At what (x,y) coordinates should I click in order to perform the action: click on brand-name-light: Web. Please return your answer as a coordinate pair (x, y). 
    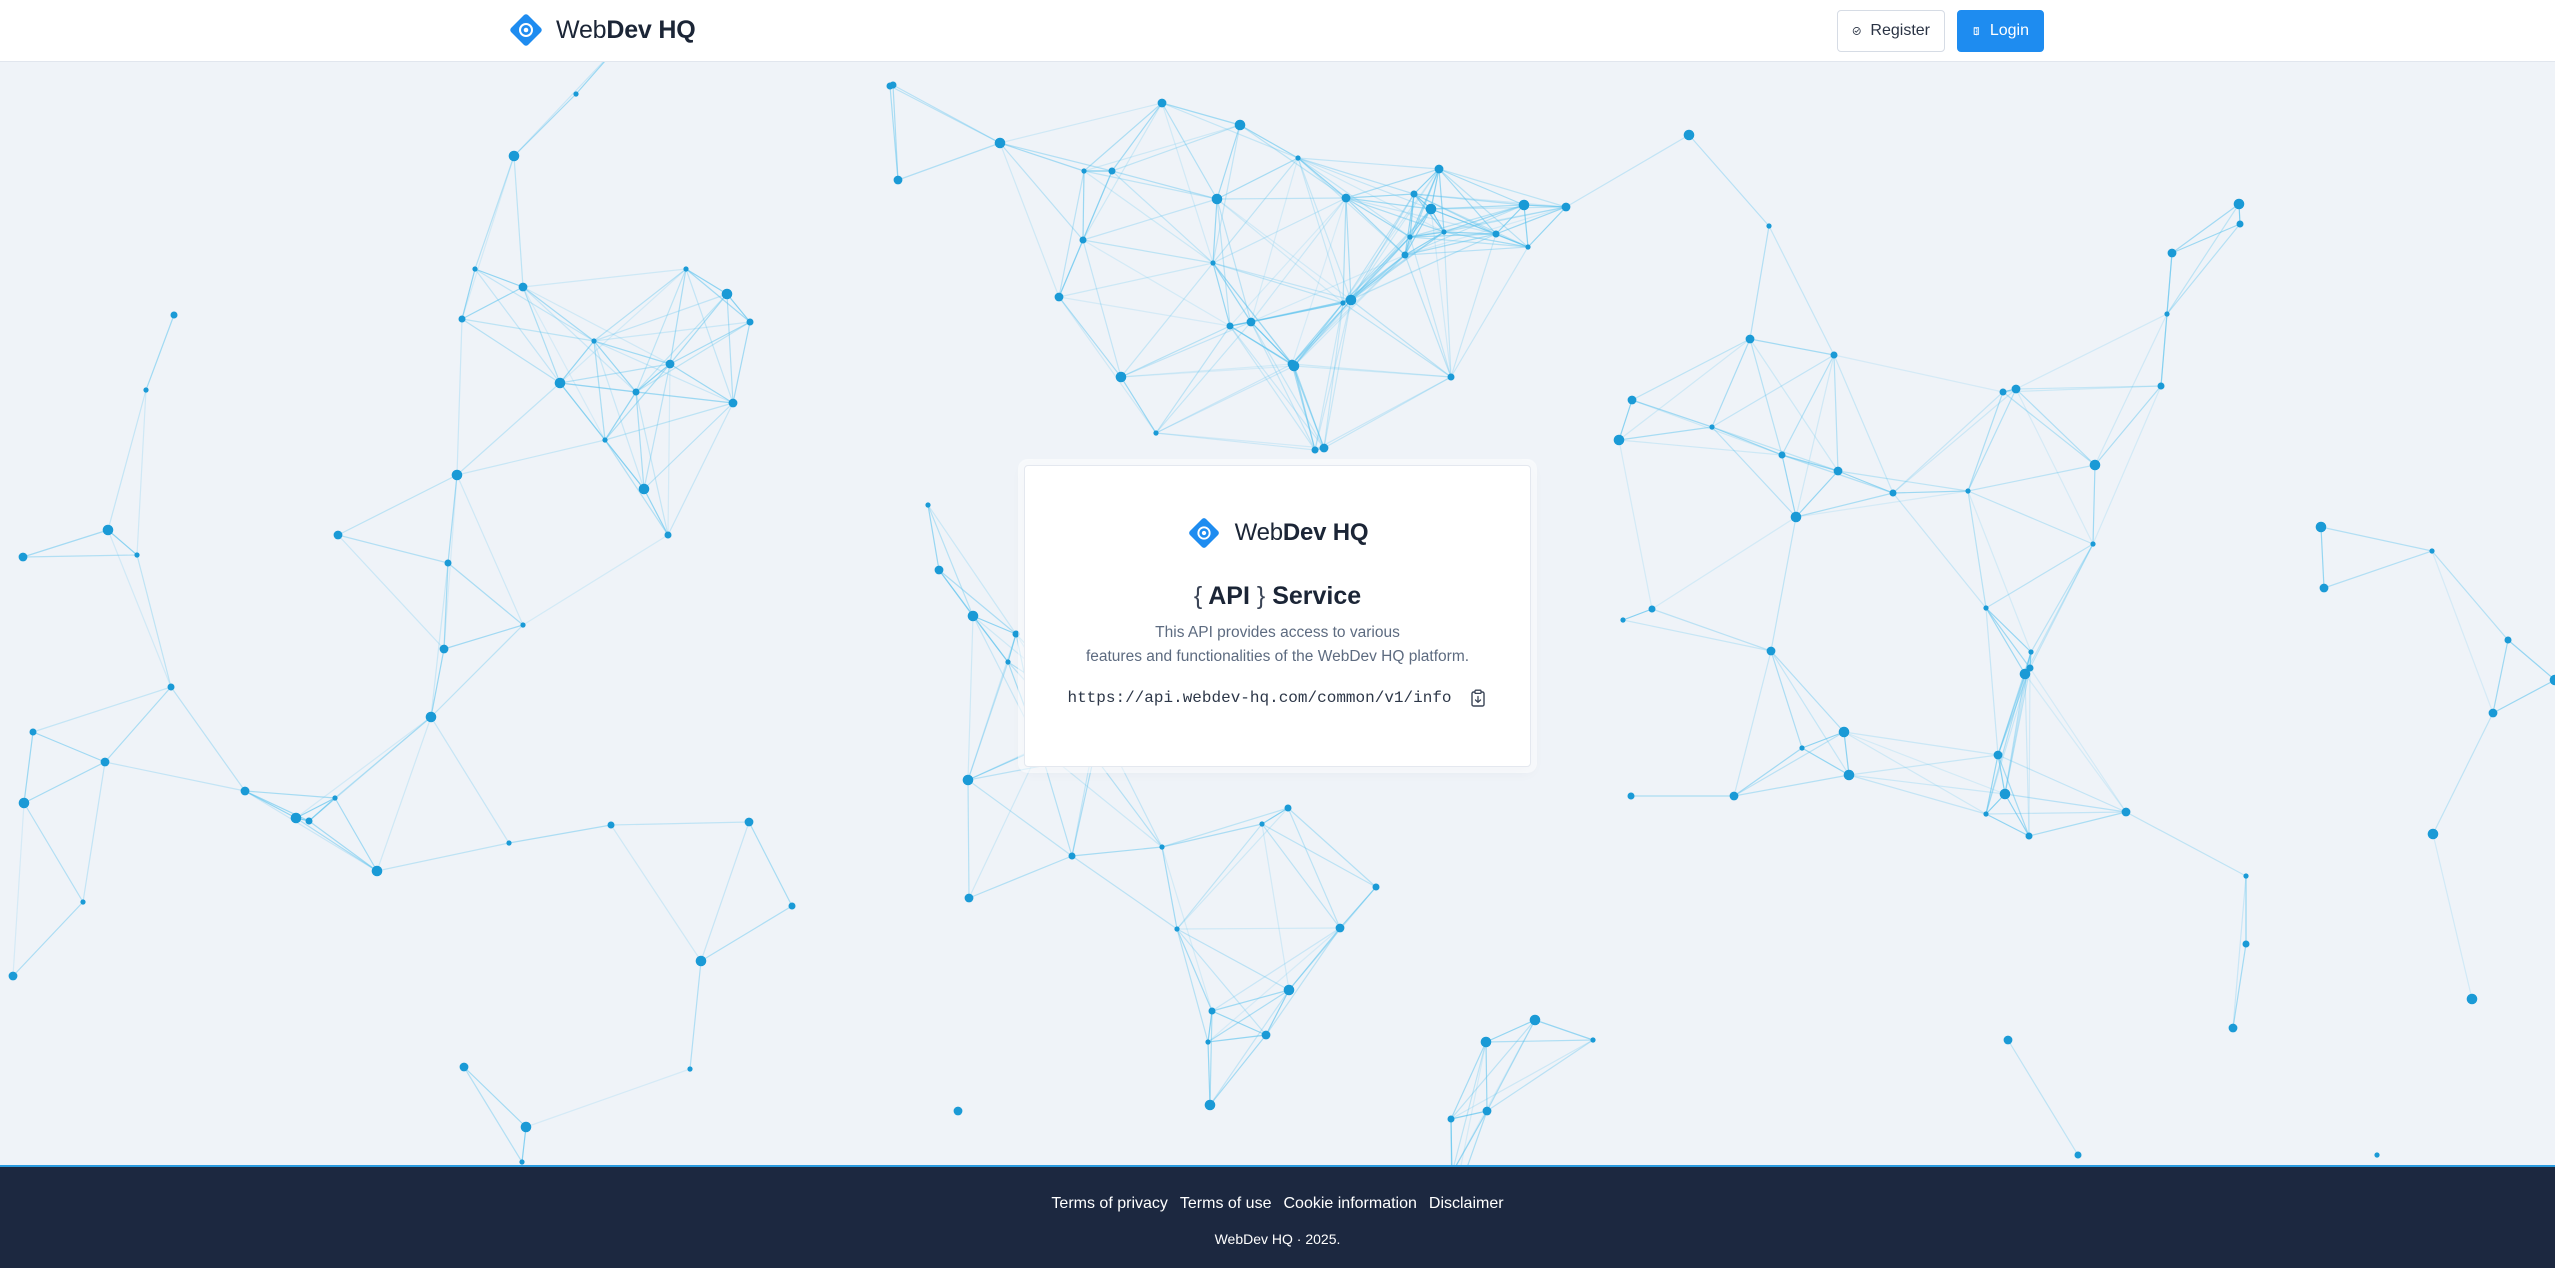
    Looking at the image, I should click on (581, 29).